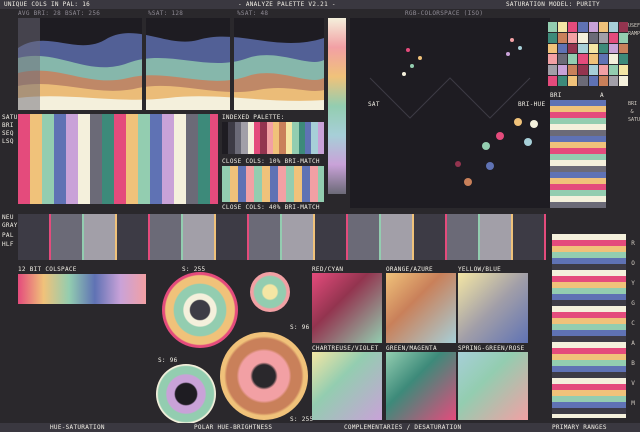 The height and width of the screenshot is (432, 640). What do you see at coordinates (403, 427) in the screenshot?
I see `footer-comp: COMPLEMENTARIES / DESATURATION` at bounding box center [403, 427].